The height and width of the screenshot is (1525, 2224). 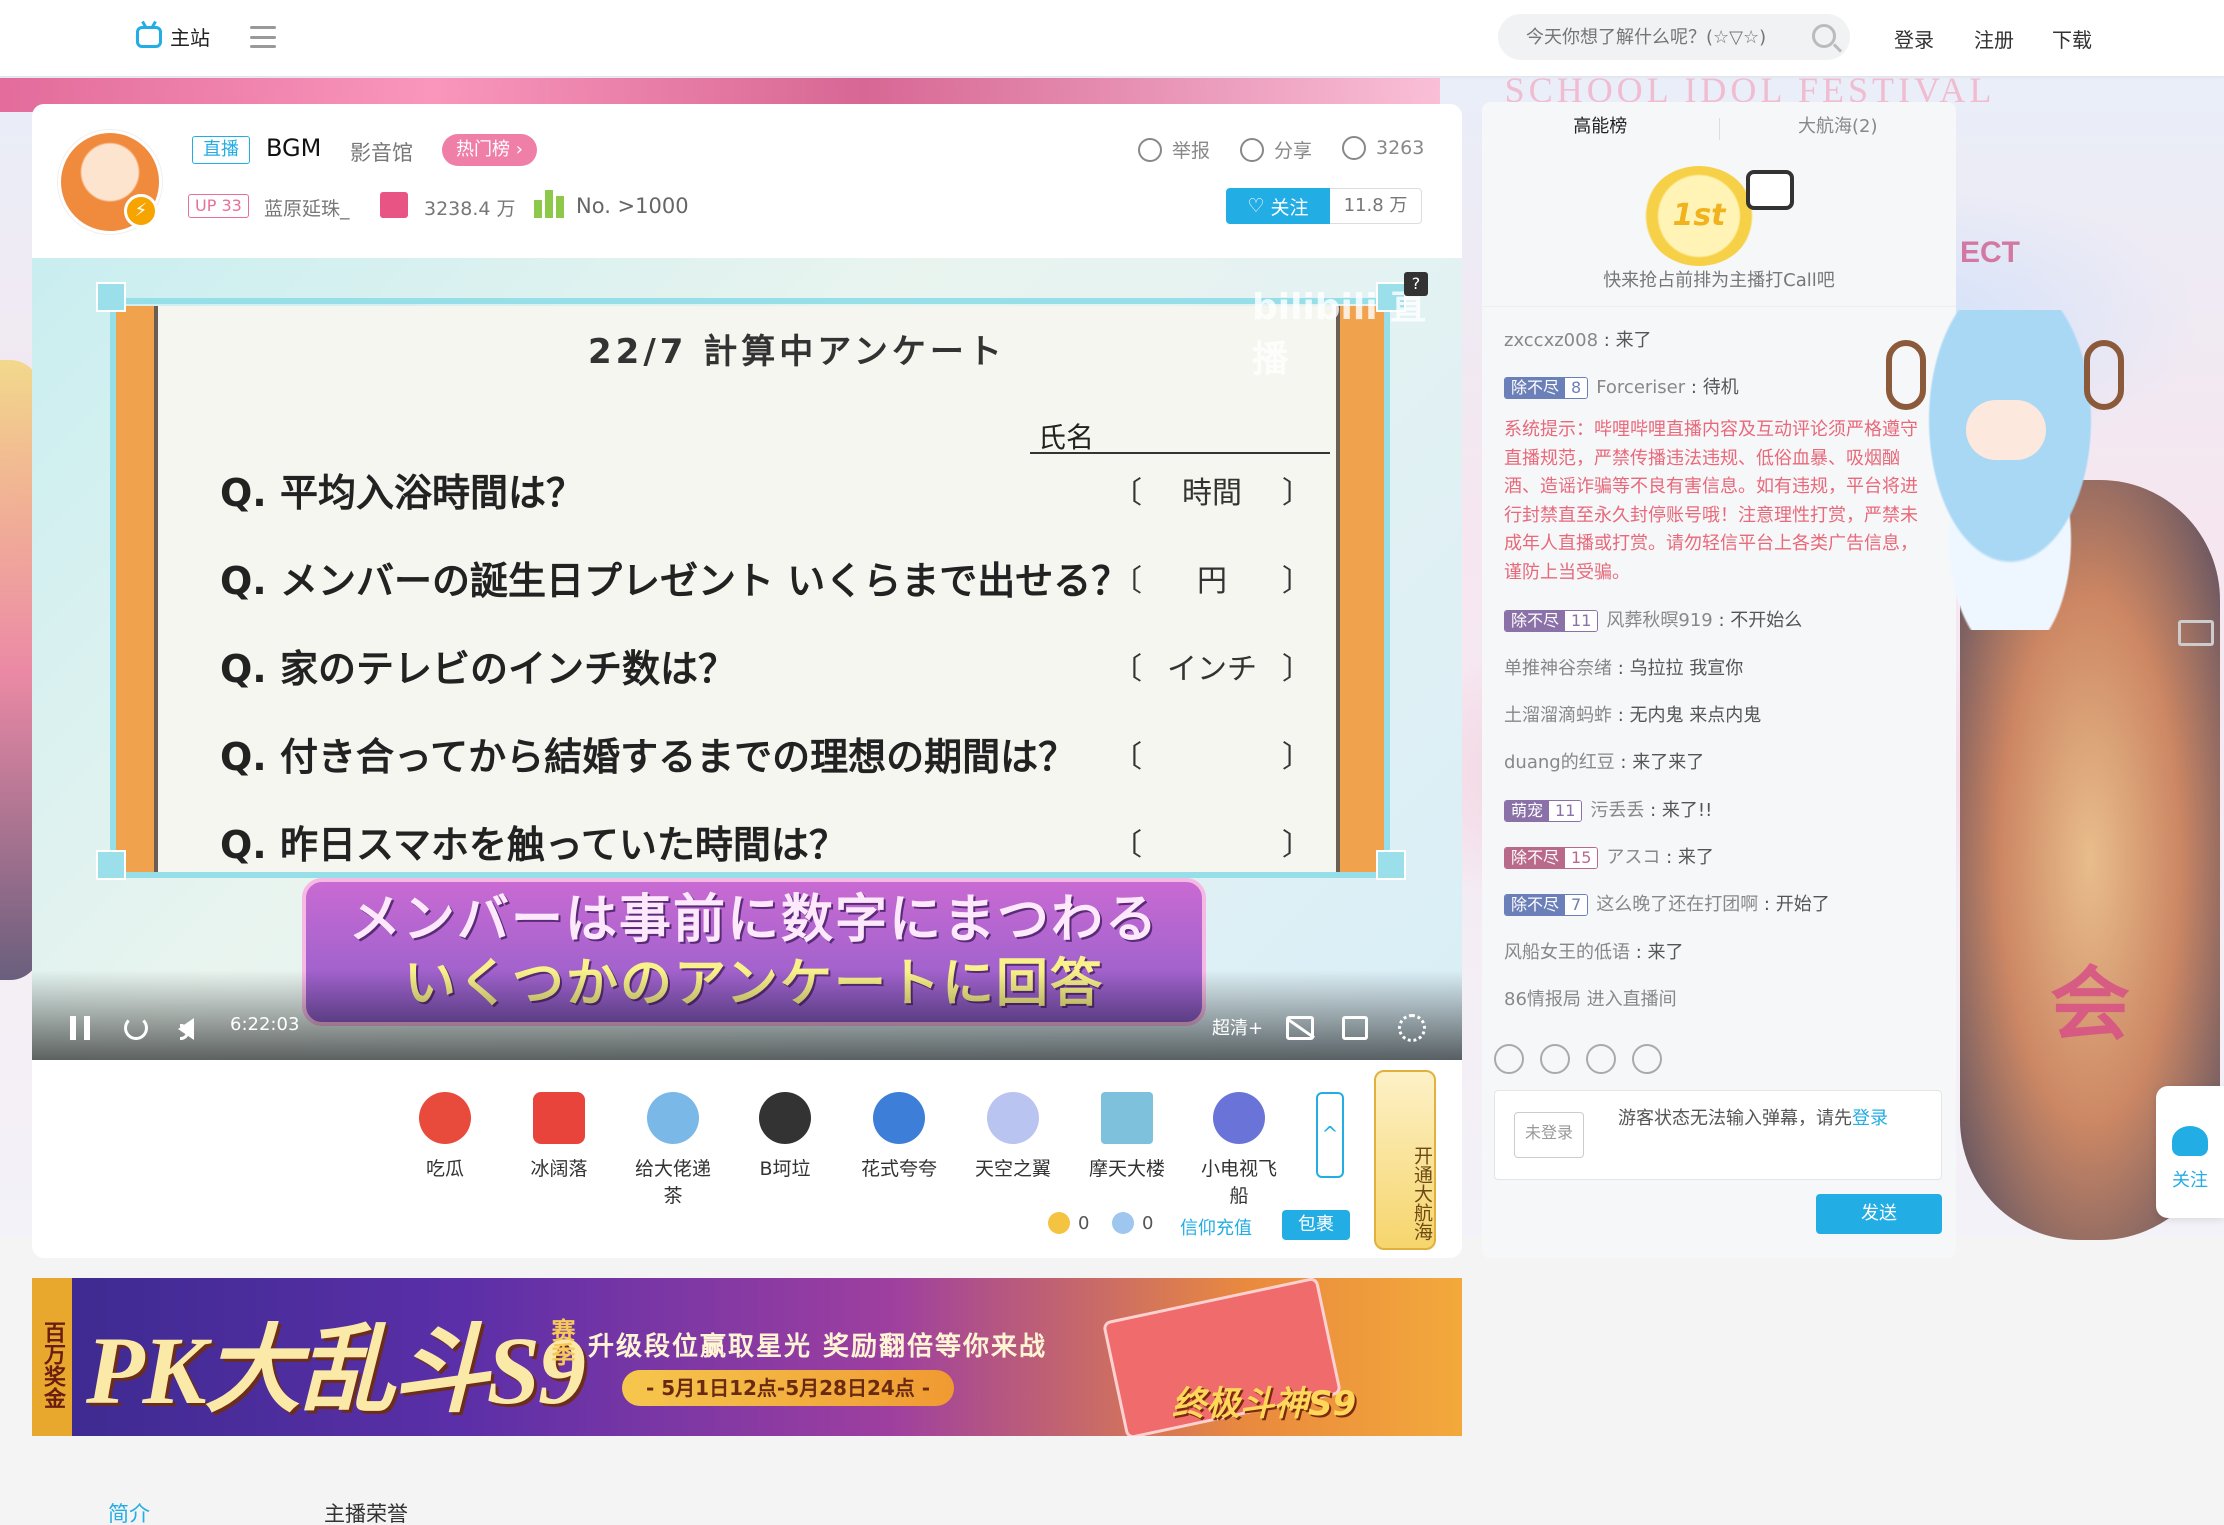 I want to click on ad-side-label: 百万奖金, so click(x=52, y=1357).